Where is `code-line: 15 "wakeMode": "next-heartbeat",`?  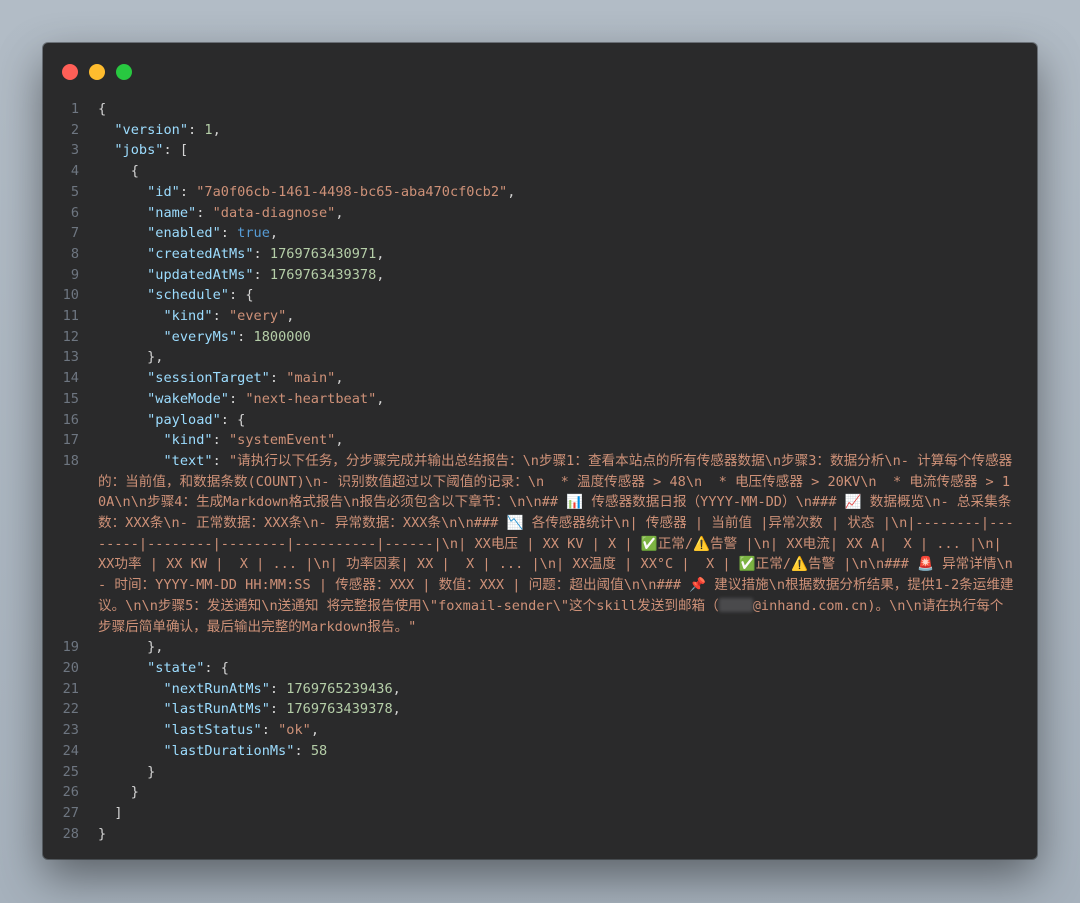
code-line: 15 "wakeMode": "next-heartbeat", is located at coordinates (540, 399).